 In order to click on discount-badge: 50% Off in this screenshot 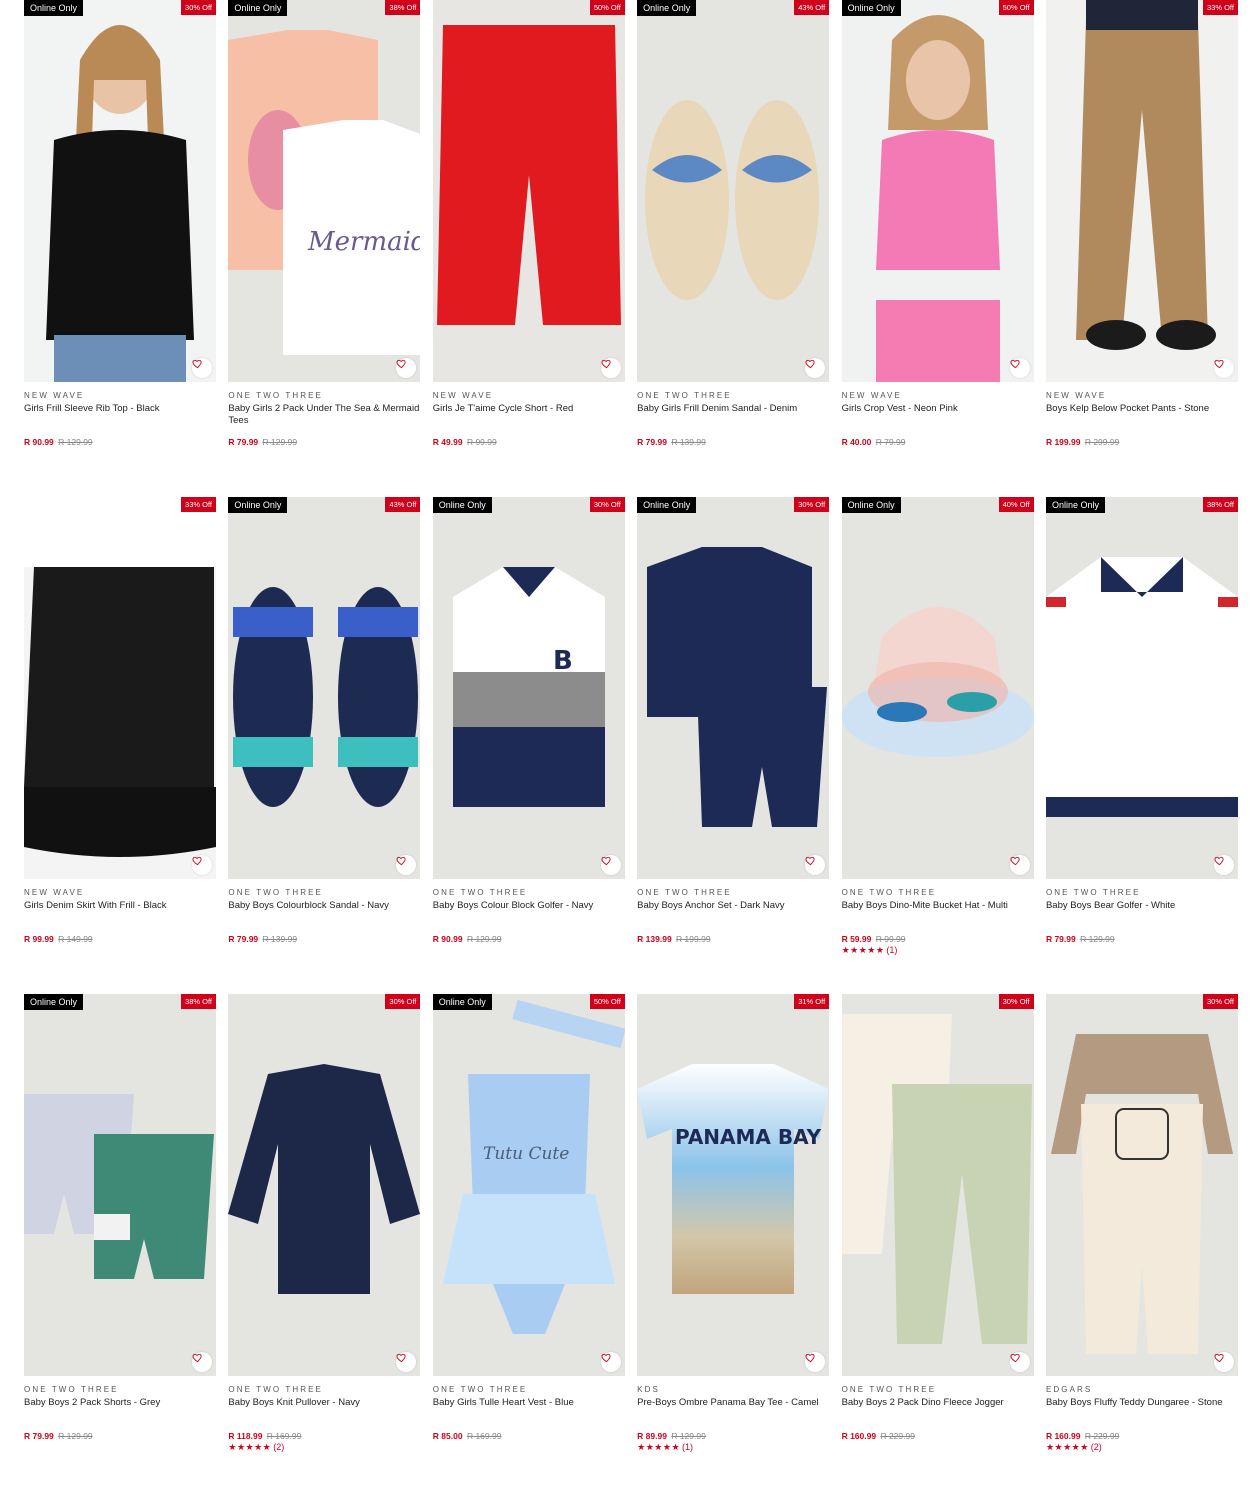, I will do `click(1016, 7)`.